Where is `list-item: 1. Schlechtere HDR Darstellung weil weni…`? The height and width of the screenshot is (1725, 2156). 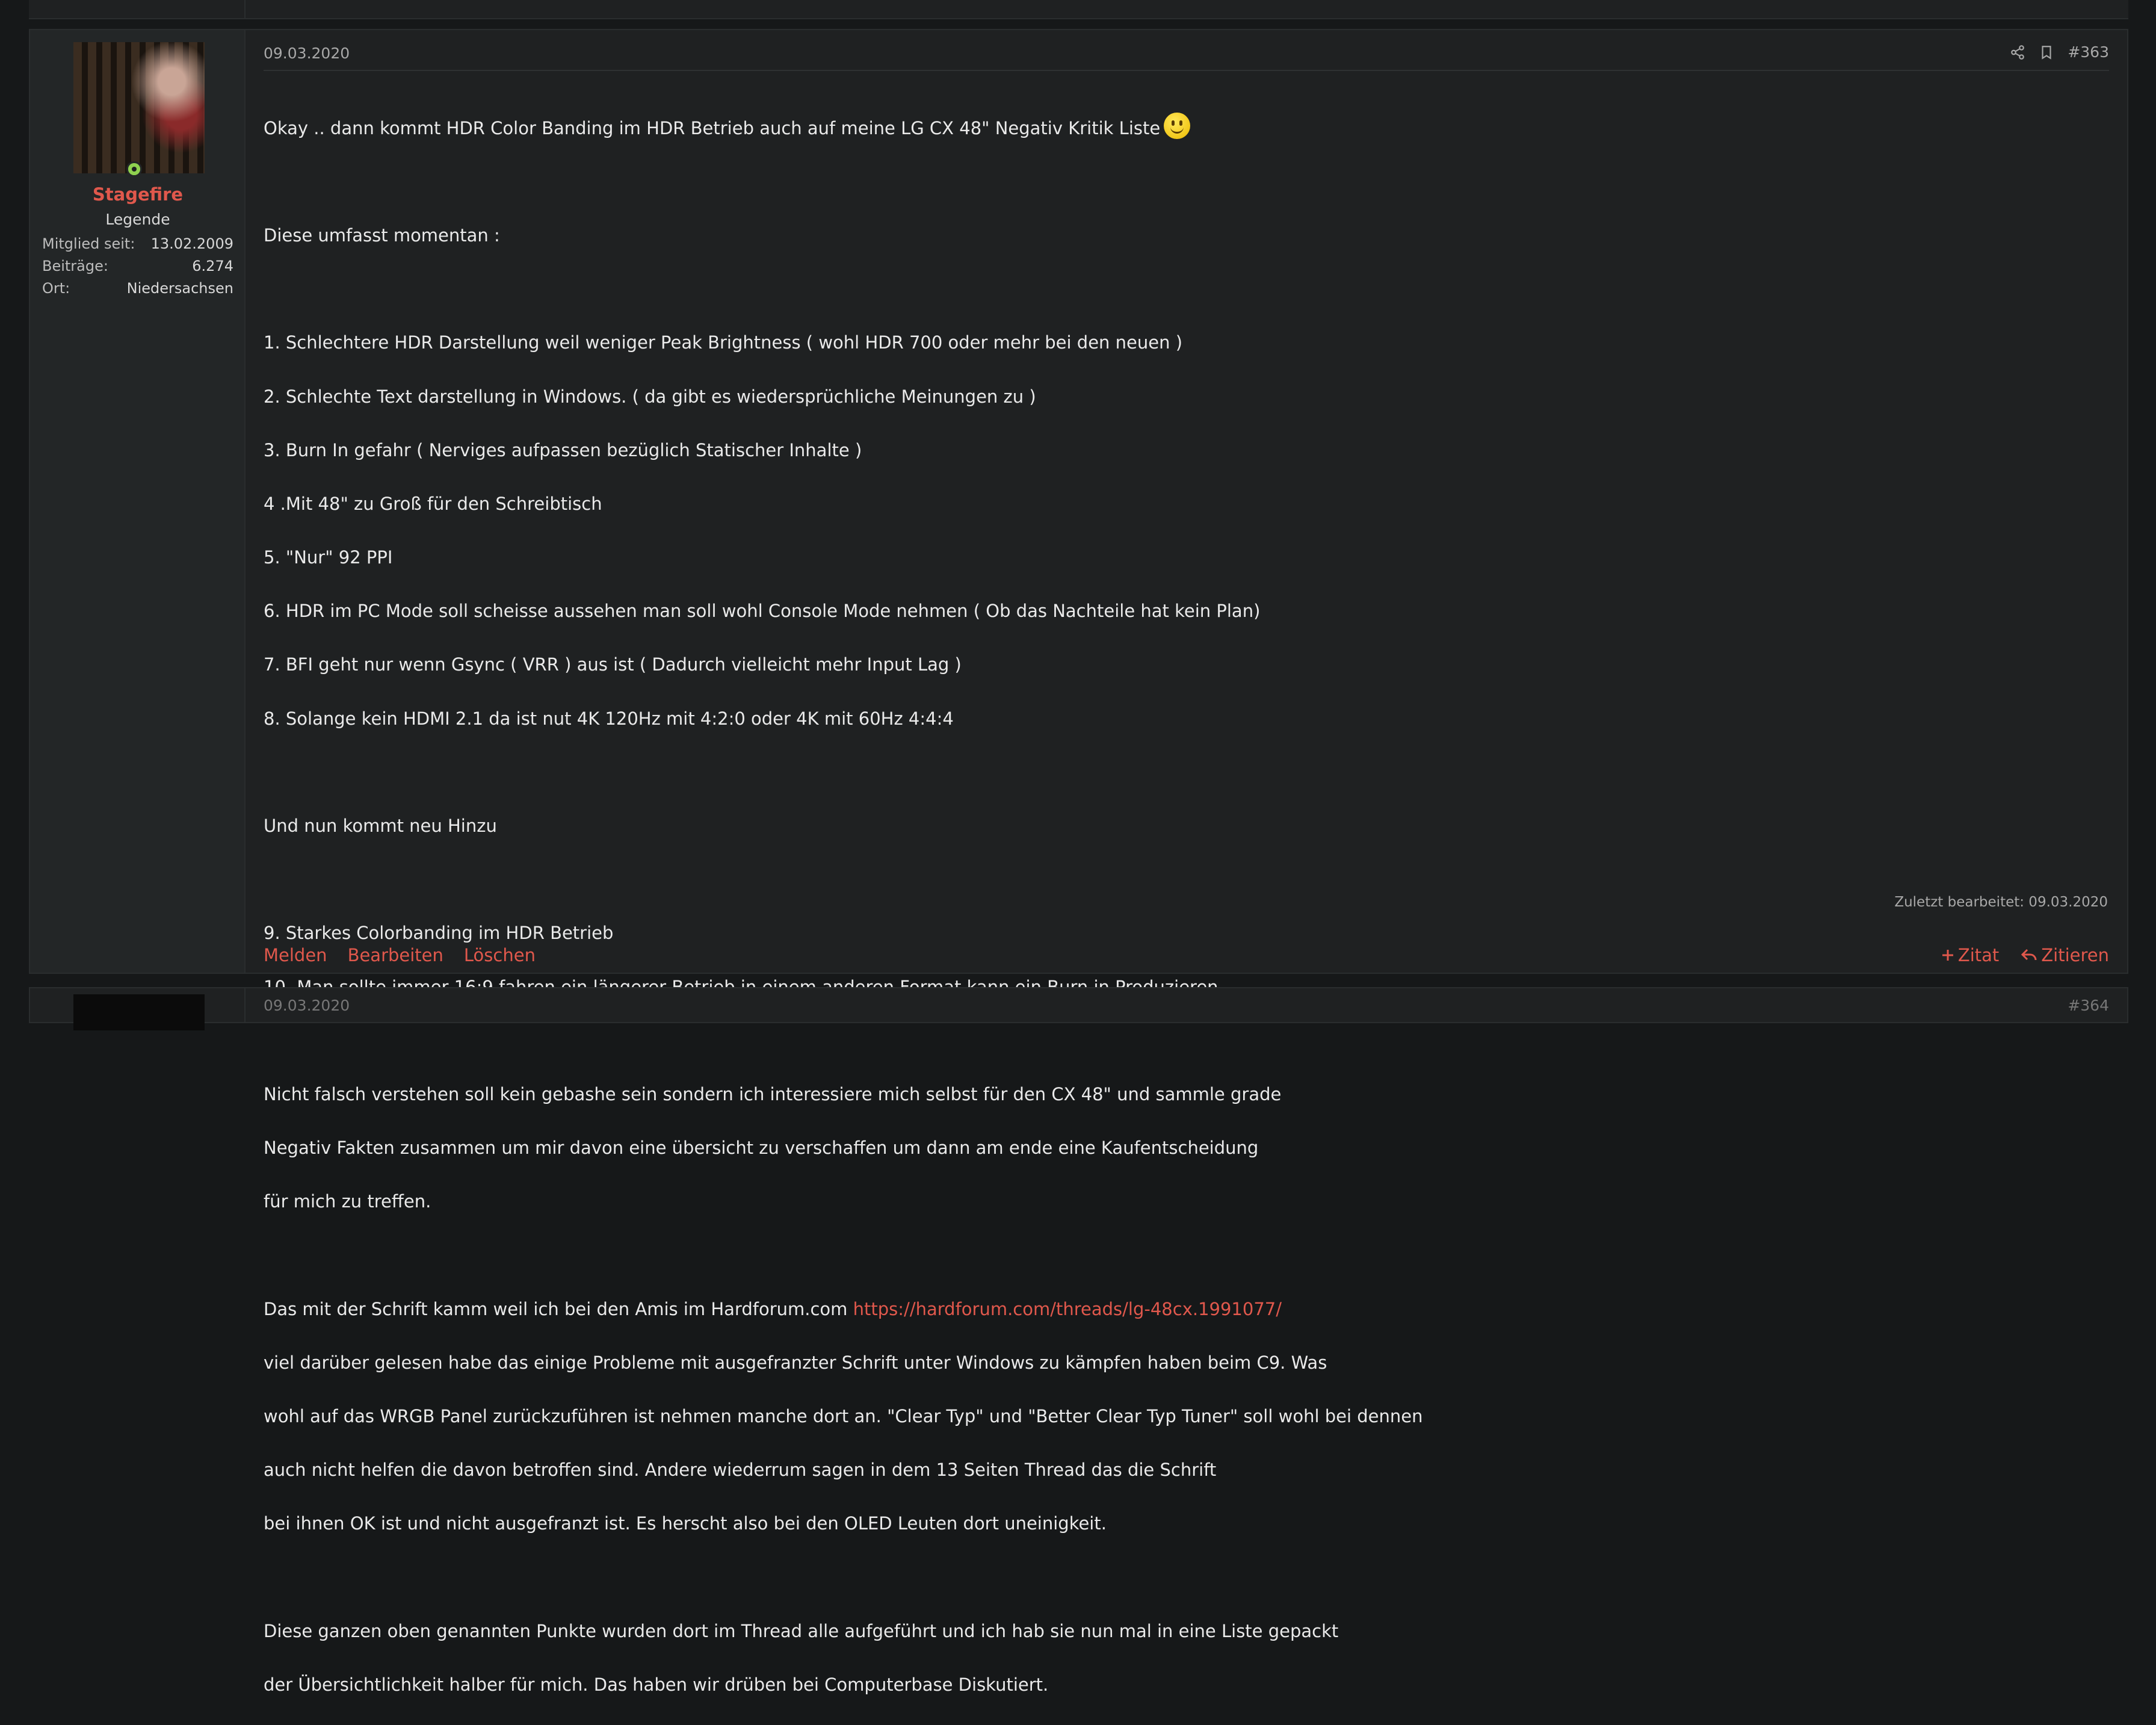 list-item: 1. Schlechtere HDR Darstellung weil weni… is located at coordinates (723, 342).